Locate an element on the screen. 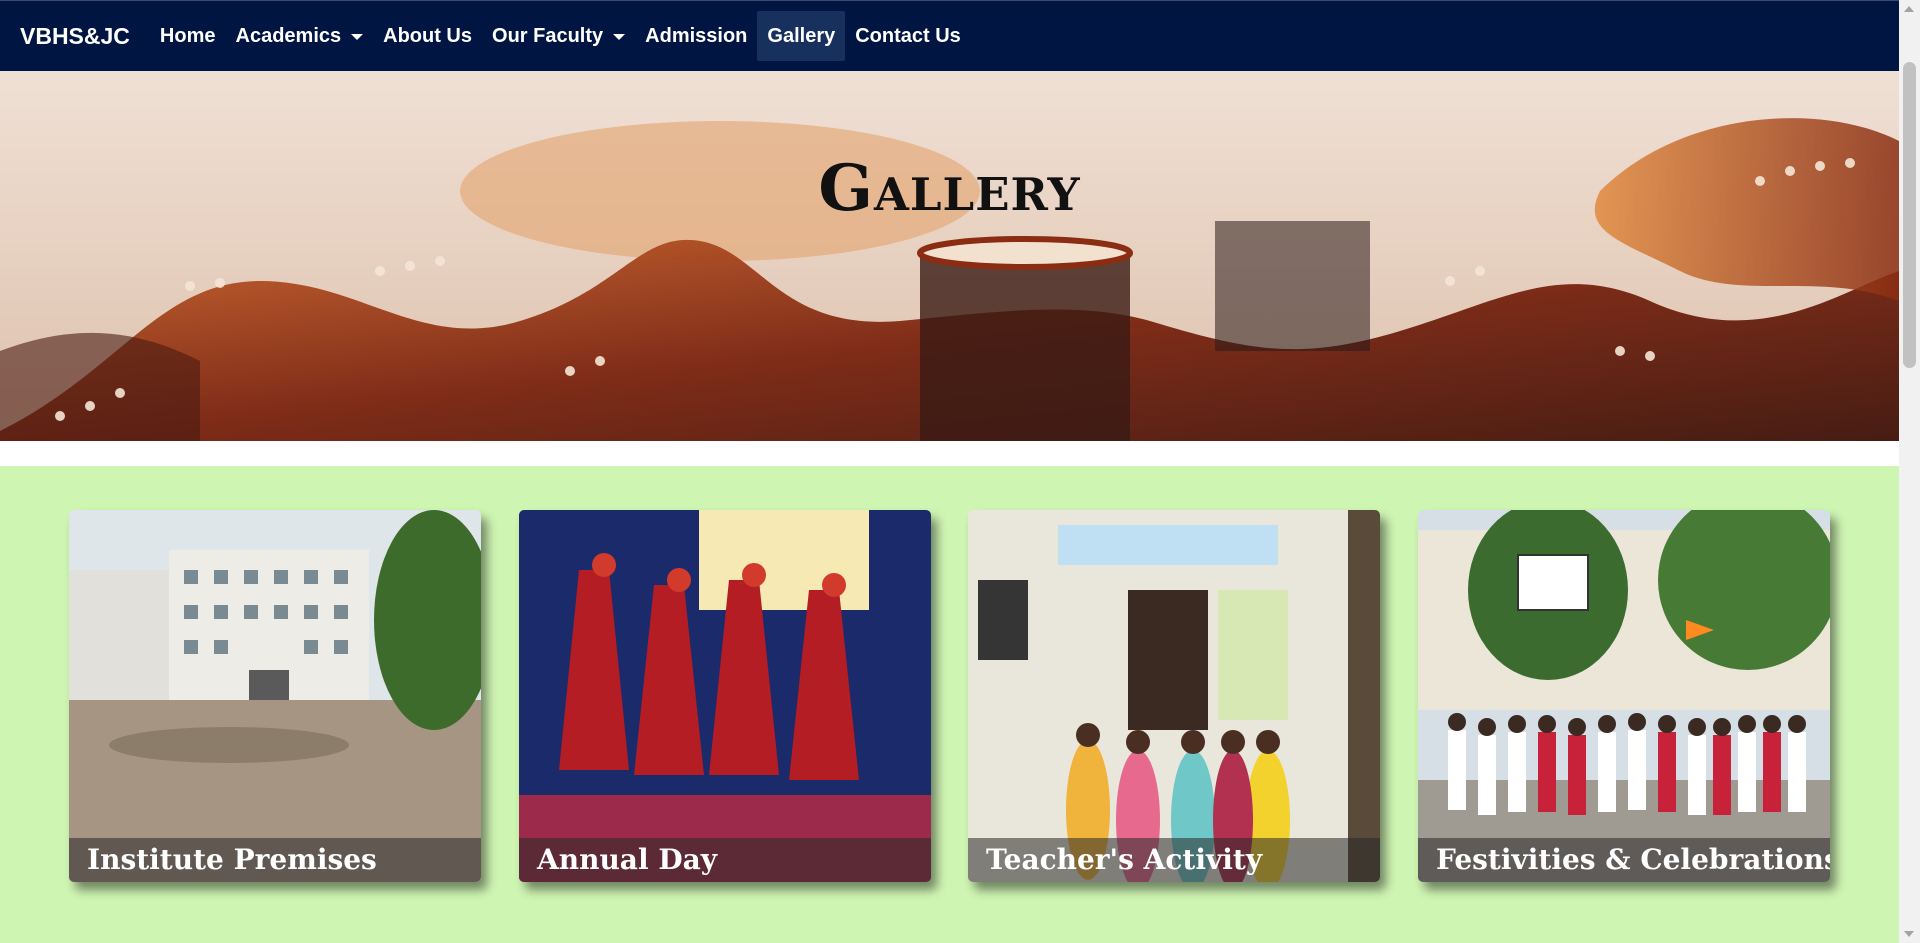 The width and height of the screenshot is (1920, 943). dance-performance-photo is located at coordinates (725, 696).